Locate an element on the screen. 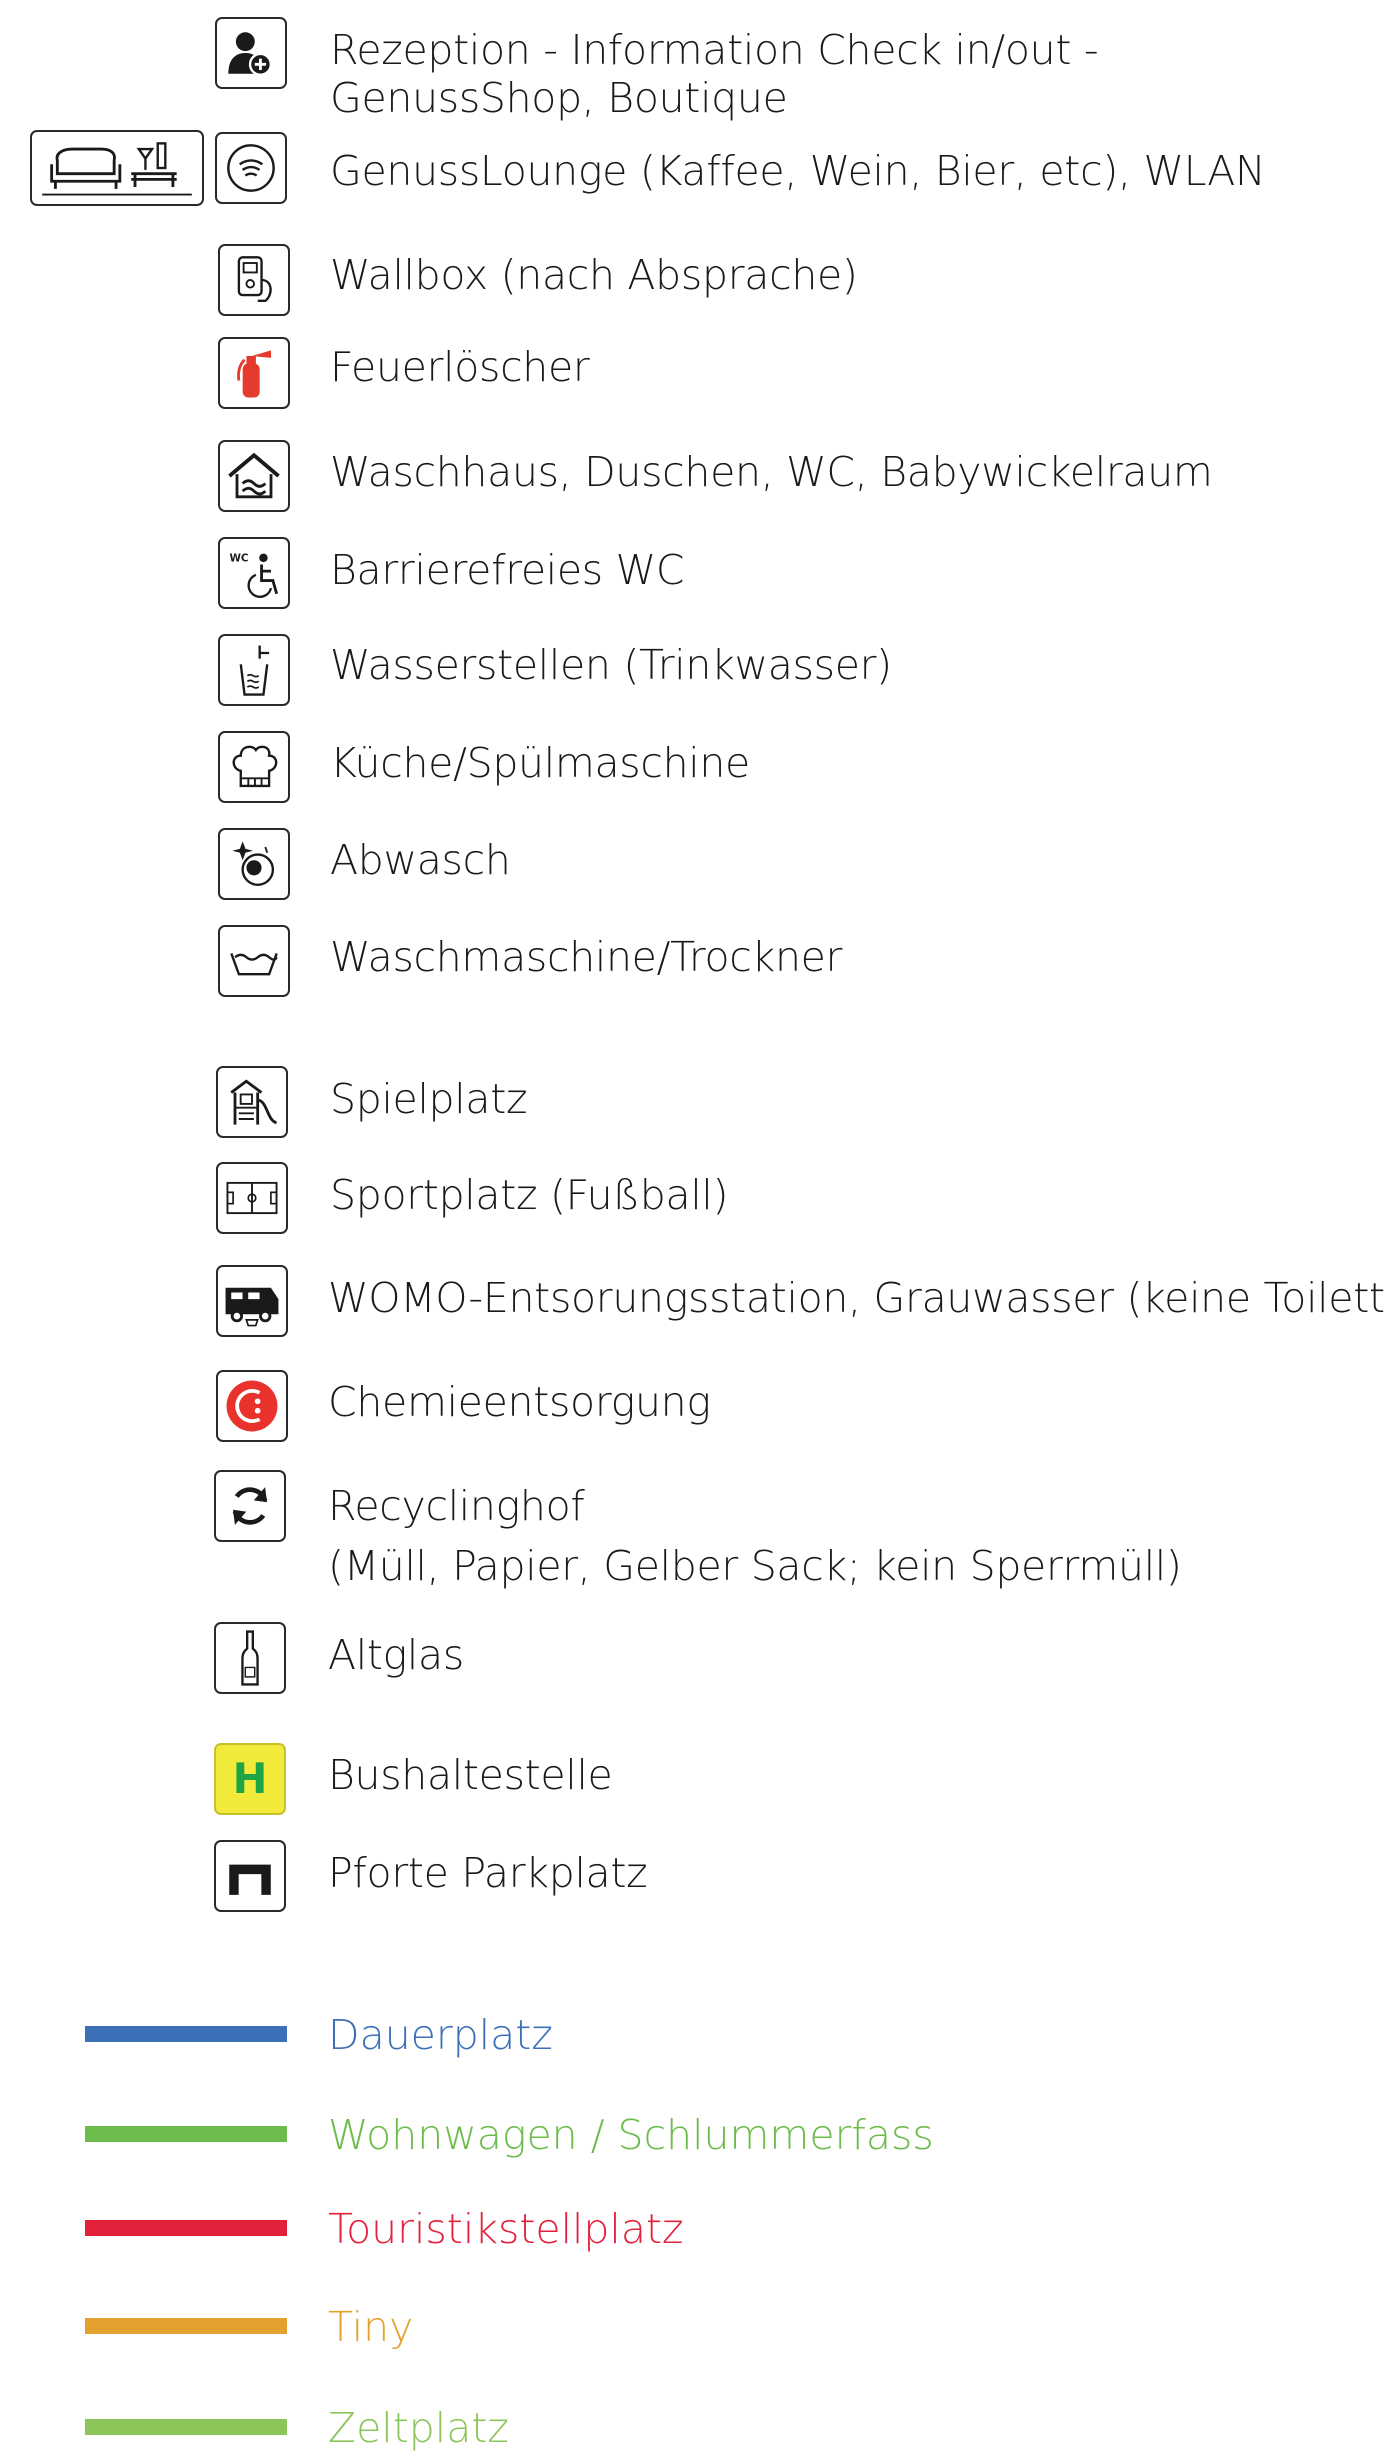  legend-item-label: Feuerlöscher is located at coordinates (460, 367).